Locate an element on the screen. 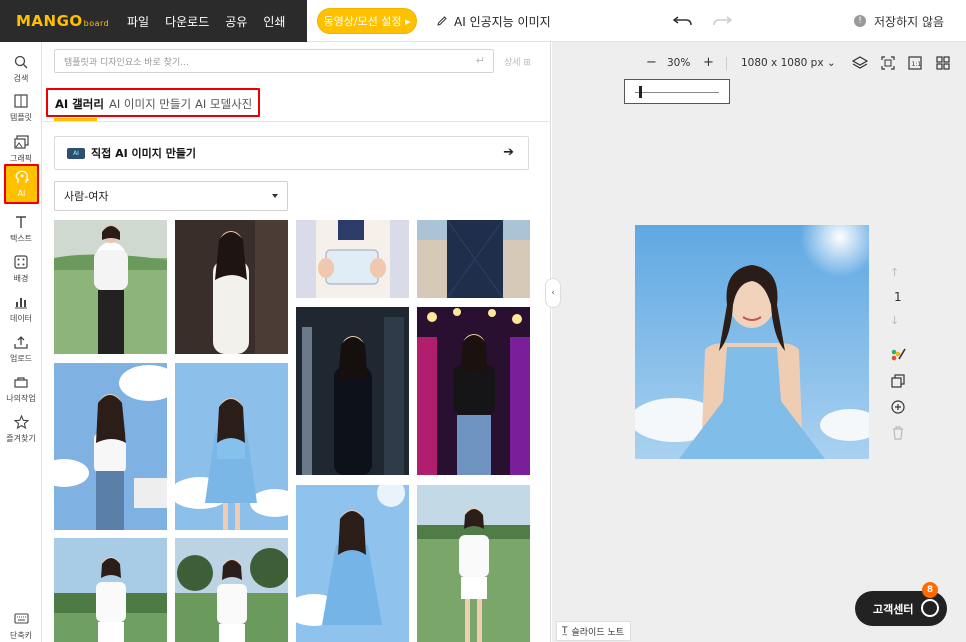 Image resolution: width=966 pixels, height=642 pixels. rail-item-my-work: 나의작업 is located at coordinates (21, 389).